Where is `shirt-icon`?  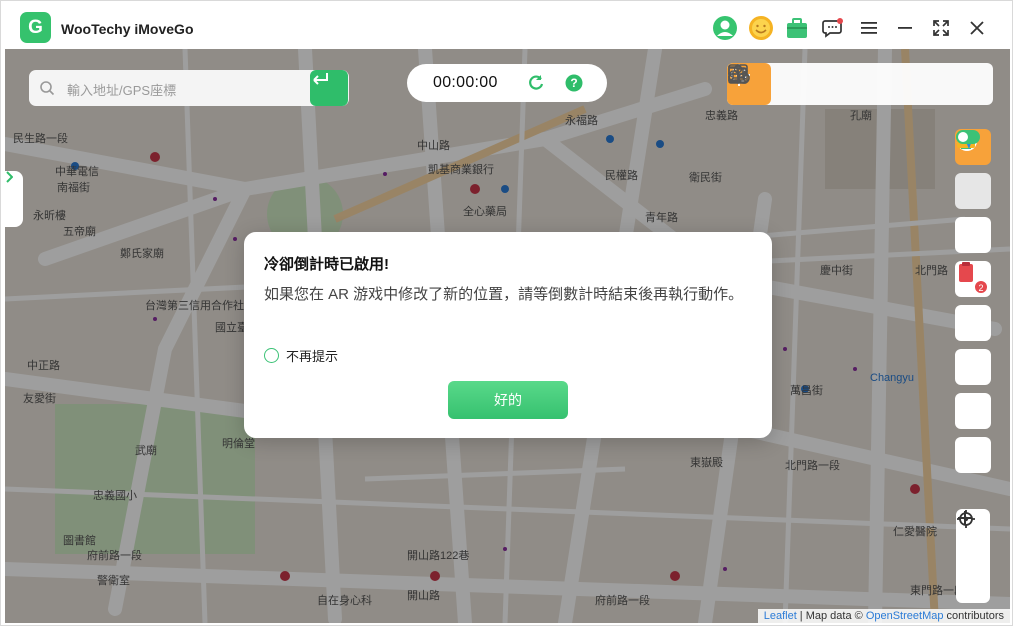 shirt-icon is located at coordinates (973, 236).